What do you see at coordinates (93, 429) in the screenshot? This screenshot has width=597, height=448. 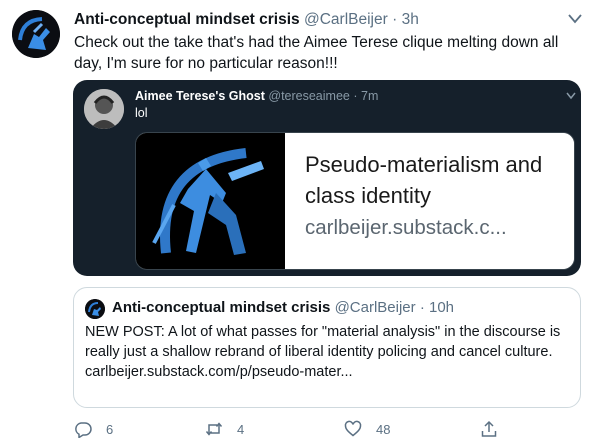 I see `reply-button: 6` at bounding box center [93, 429].